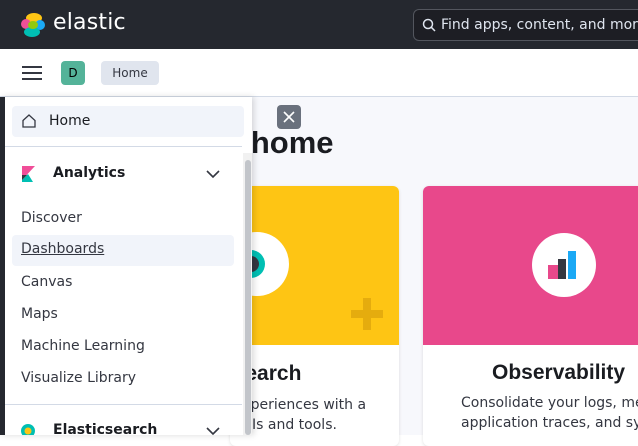  What do you see at coordinates (33, 25) in the screenshot?
I see `elastic-logo-icon` at bounding box center [33, 25].